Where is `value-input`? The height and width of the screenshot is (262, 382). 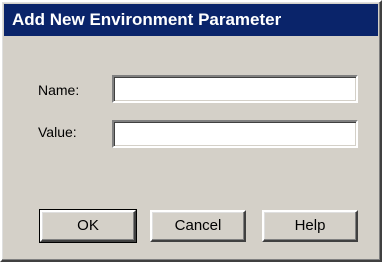
value-input is located at coordinates (235, 134).